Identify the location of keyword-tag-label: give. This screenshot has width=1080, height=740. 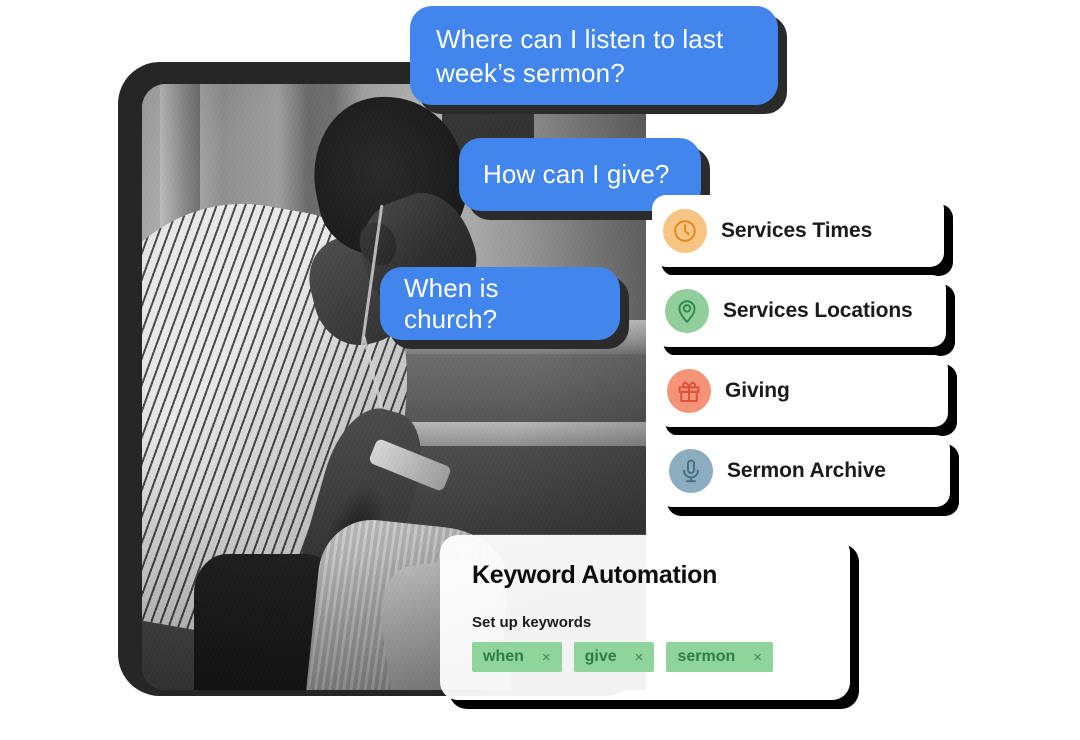
(600, 656).